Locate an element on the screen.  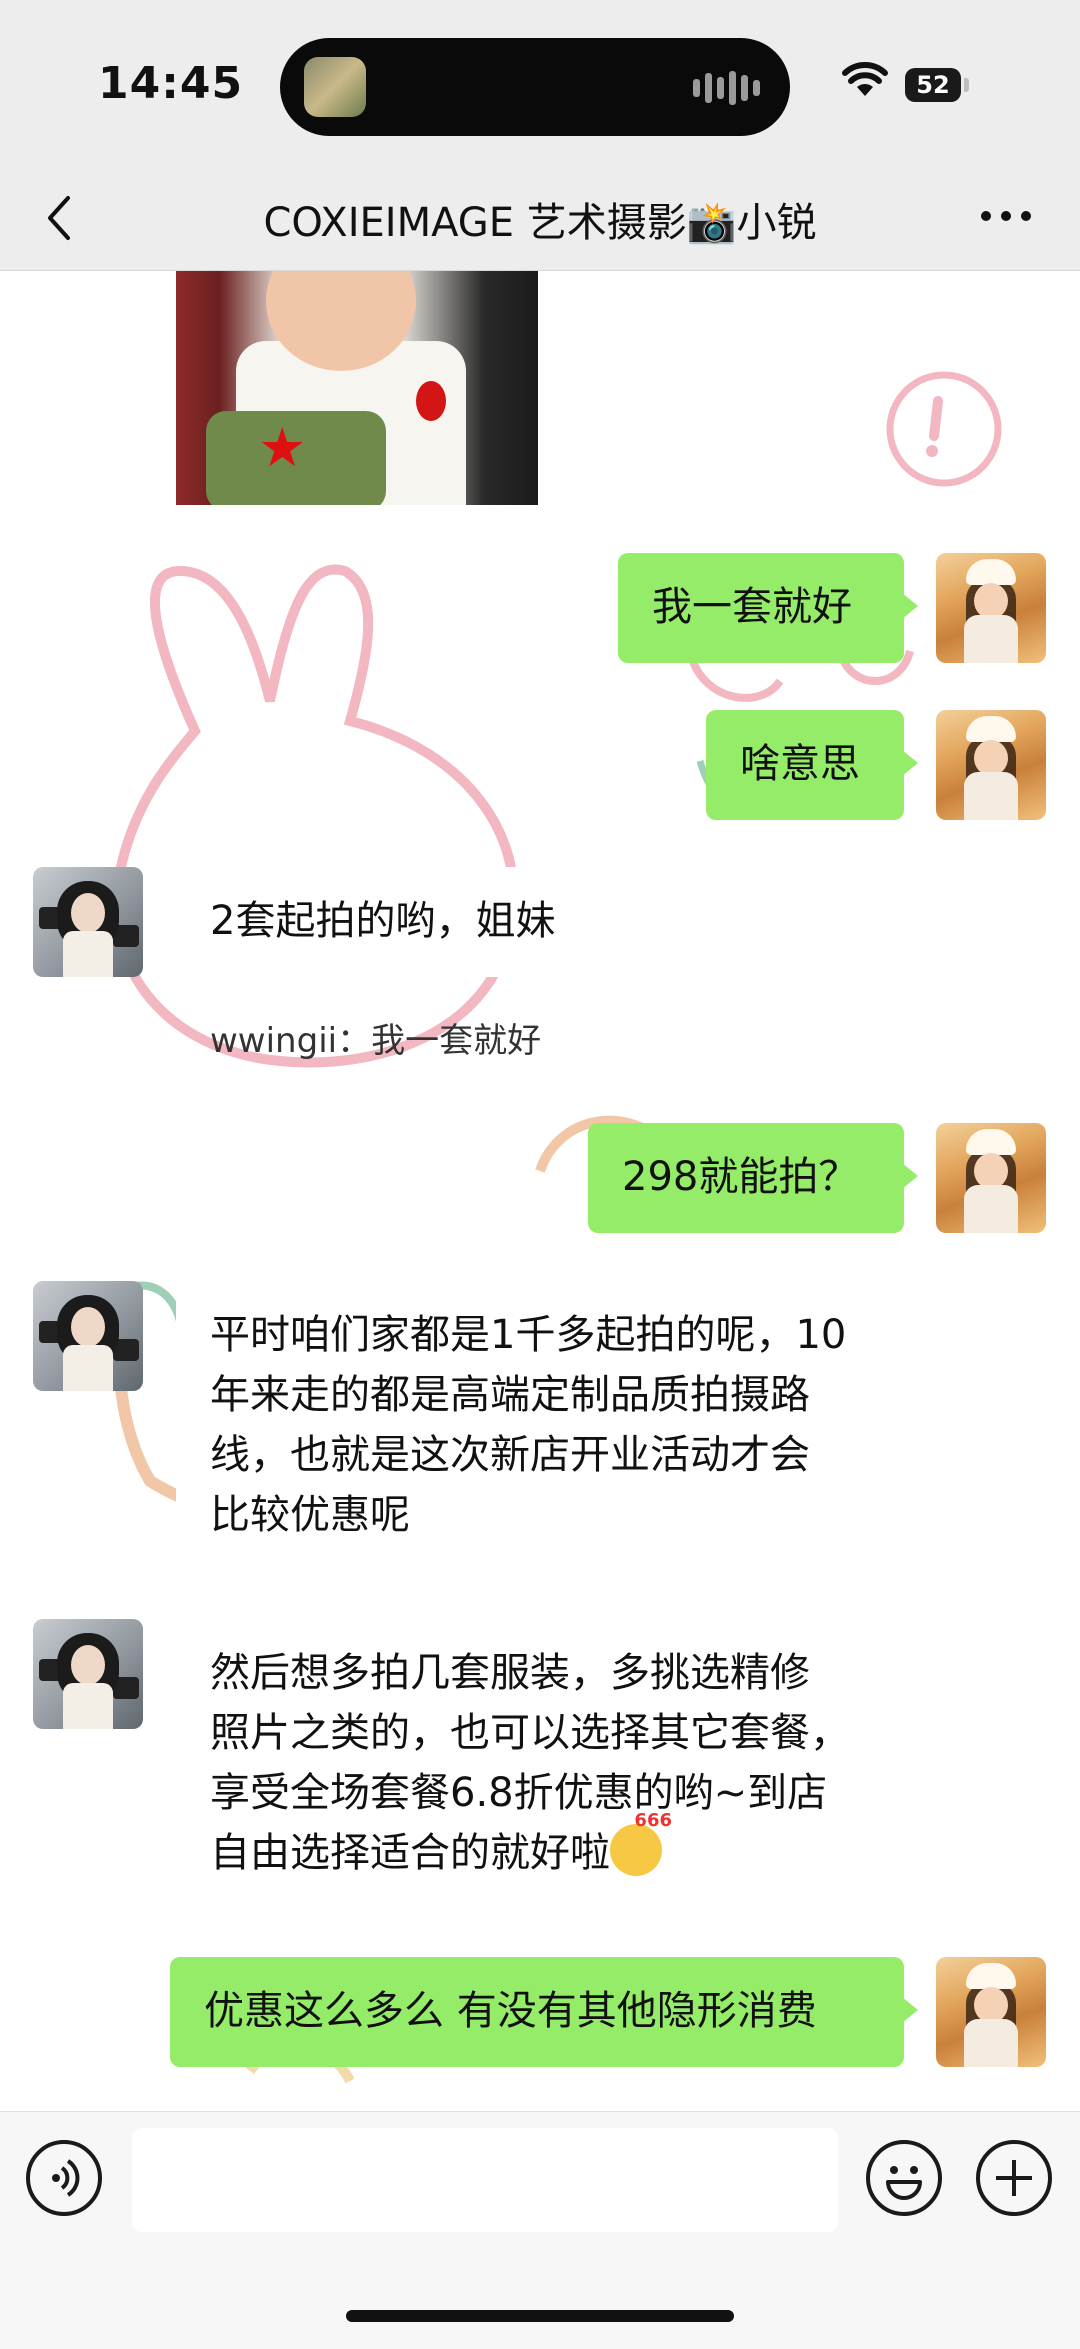
star-icon: ★ is located at coordinates (282, 447).